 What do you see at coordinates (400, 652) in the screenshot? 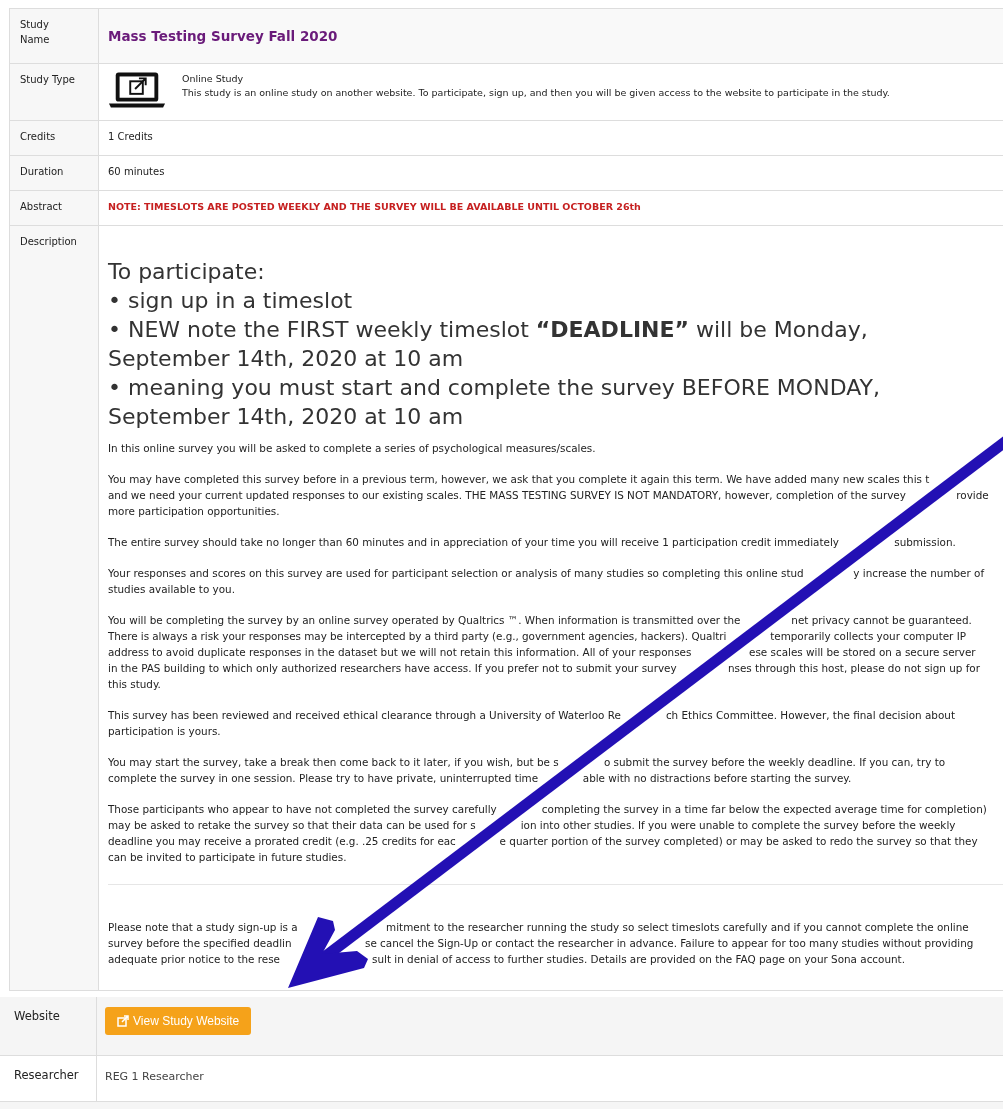
I see `description-text: address to avoid duplicate responses in the dataset but we will not retain this information. All of your responses` at bounding box center [400, 652].